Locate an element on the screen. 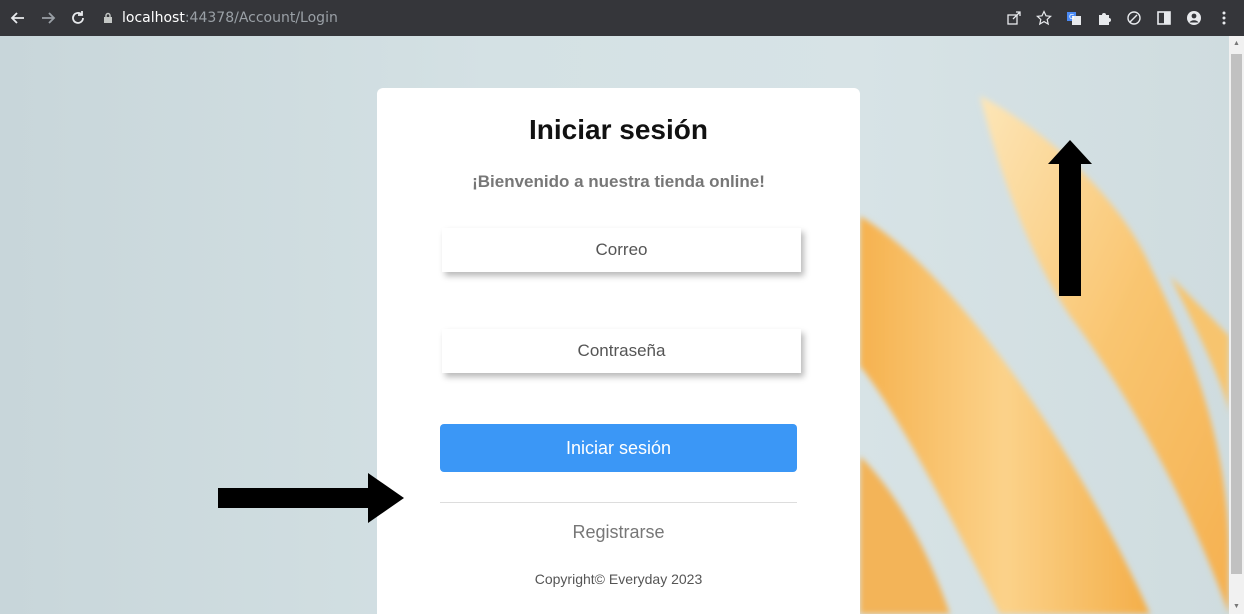 The width and height of the screenshot is (1244, 614). lock-icon is located at coordinates (108, 17).